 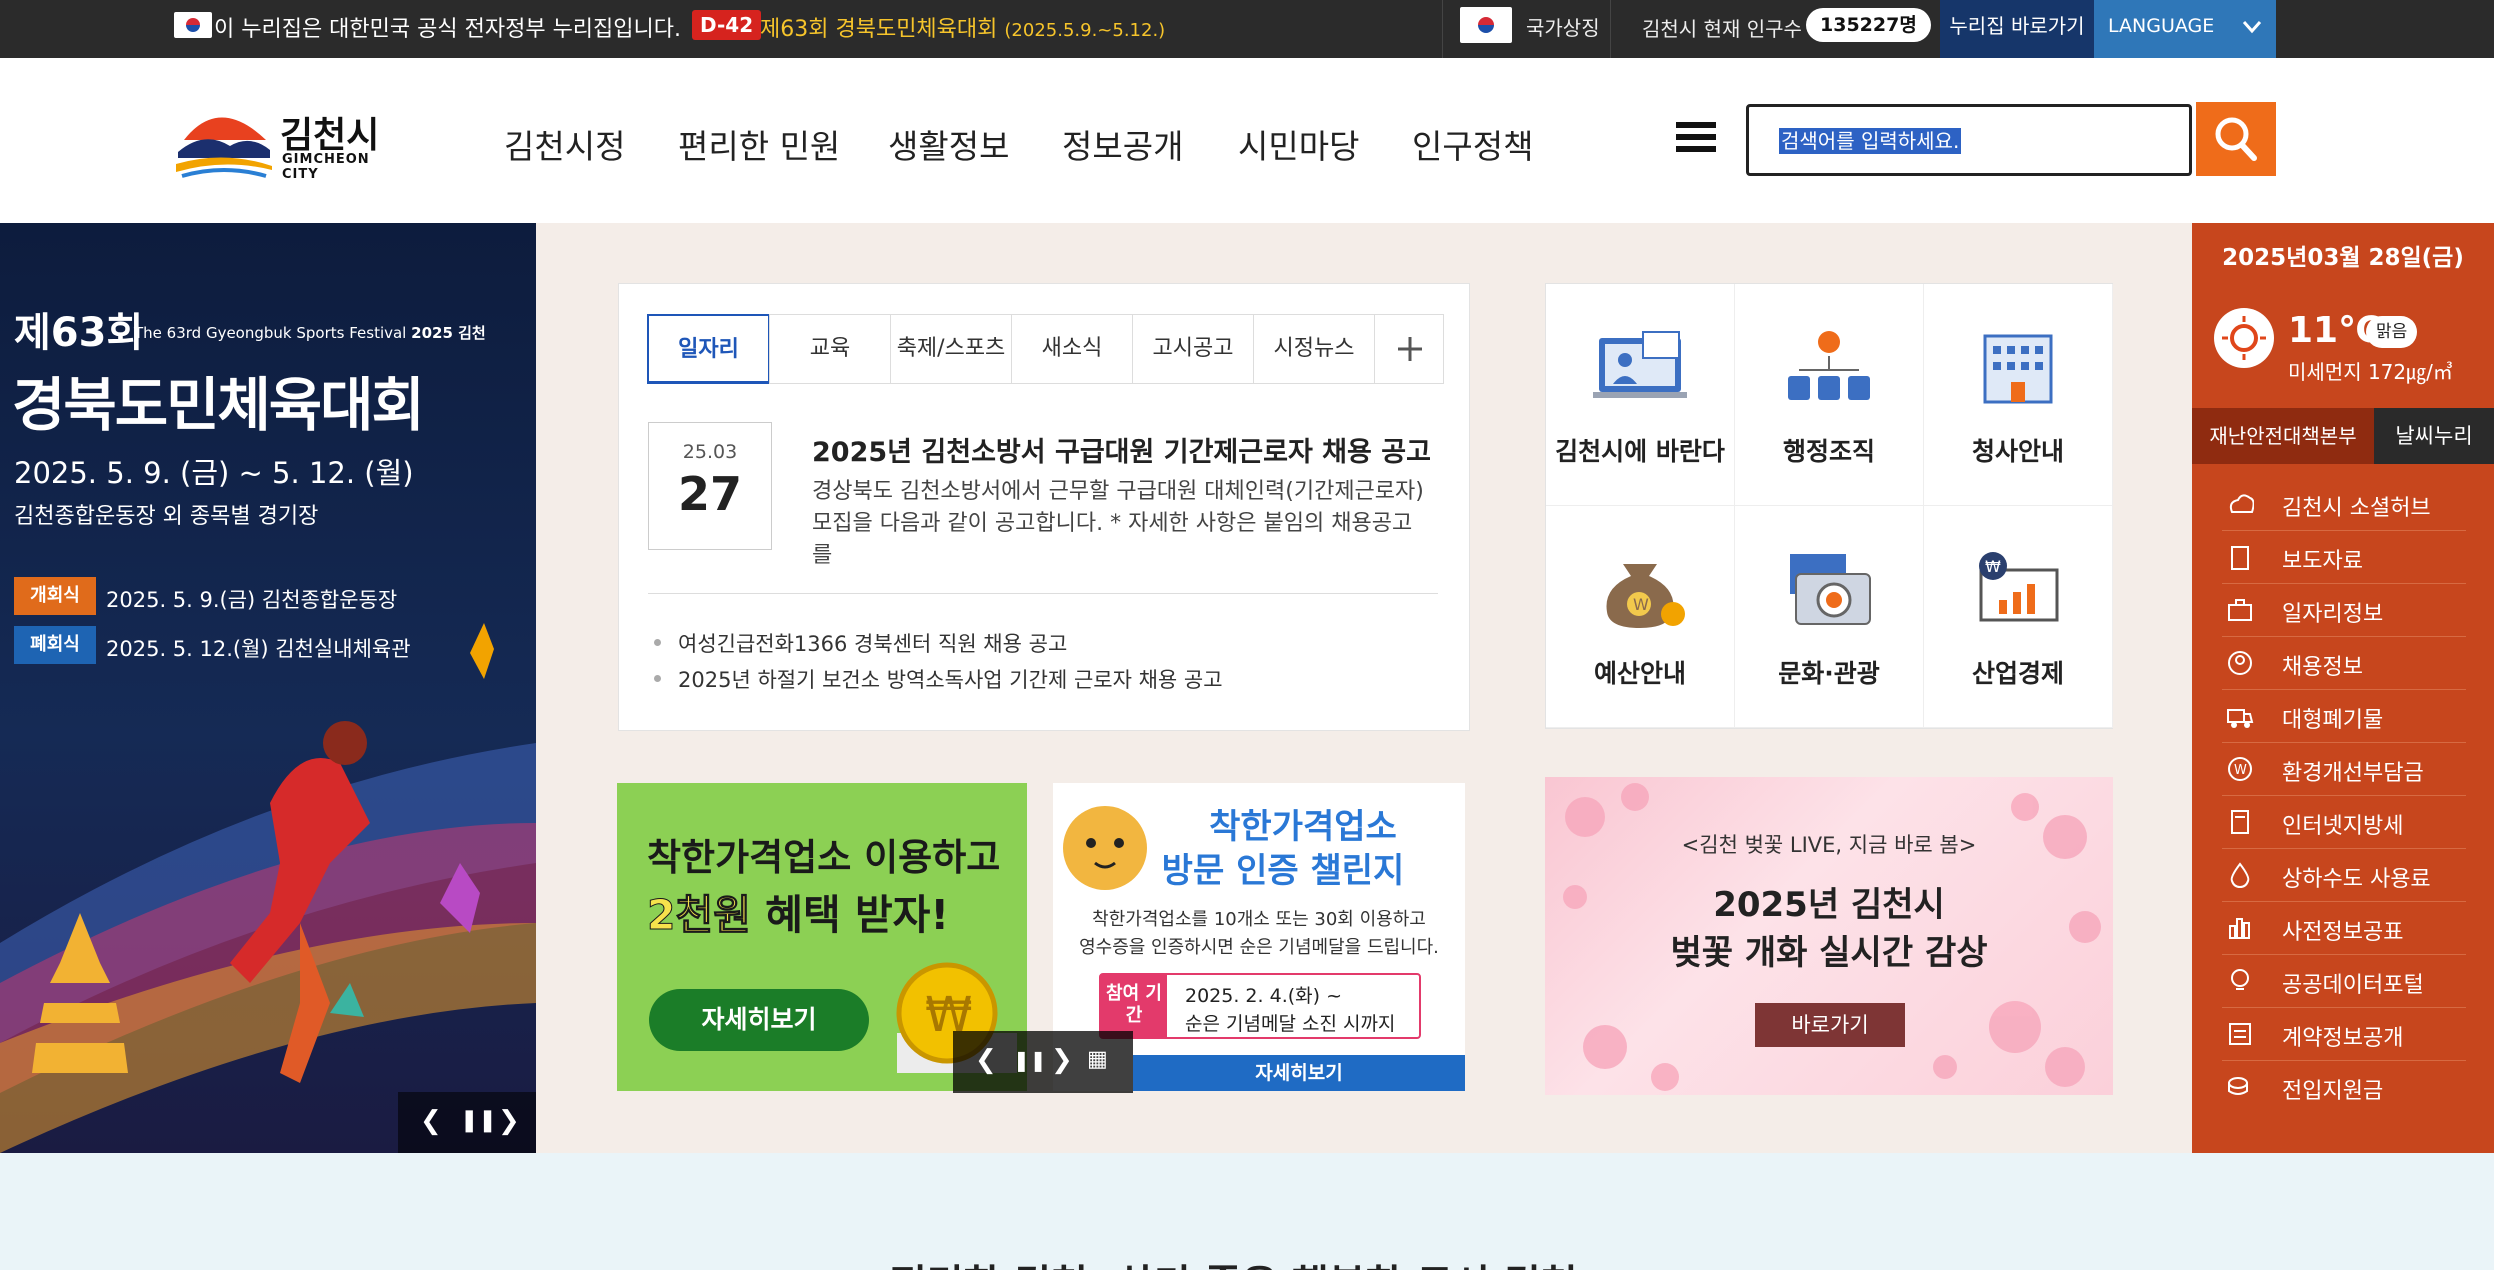 I want to click on nav-civil-service: 편리한 민원, so click(x=759, y=144).